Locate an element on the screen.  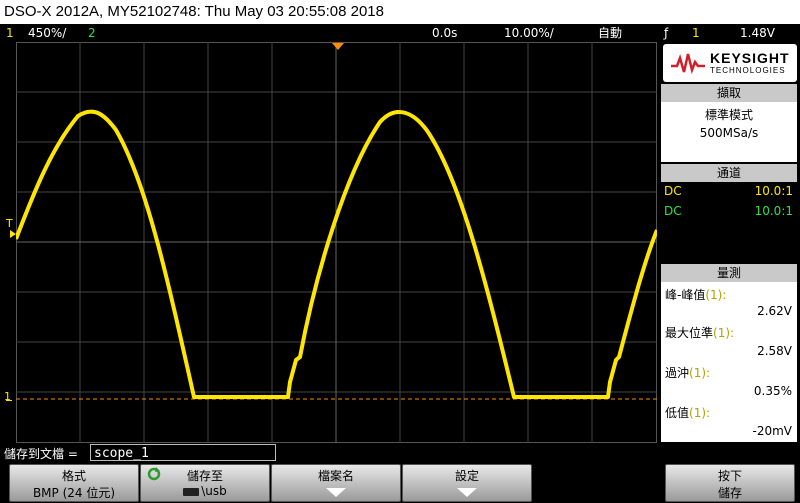
acquire-panel: 標準模式 500MSa/s is located at coordinates (729, 132).